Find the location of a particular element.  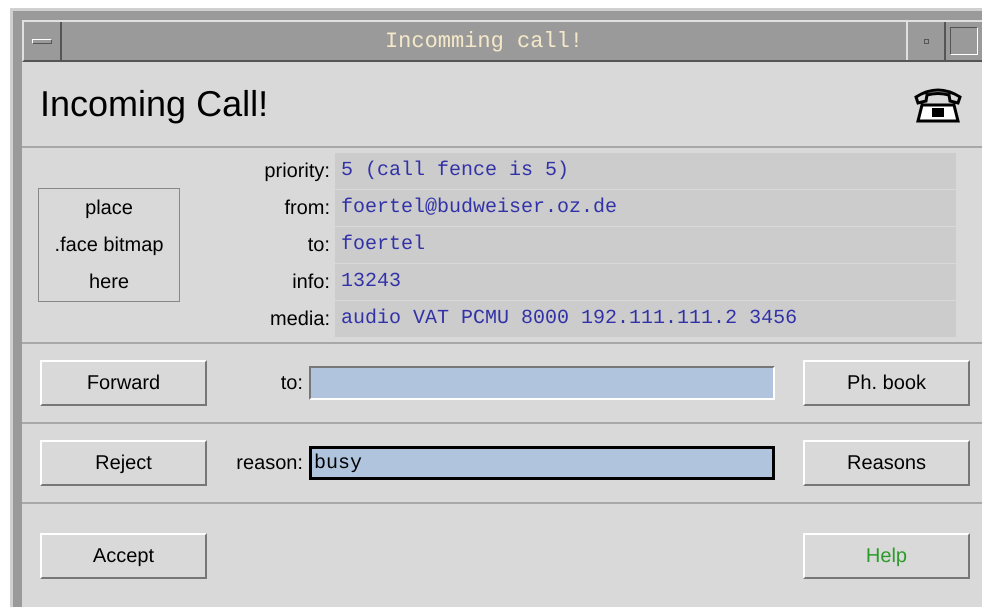

field-value: foertel is located at coordinates (645, 245).